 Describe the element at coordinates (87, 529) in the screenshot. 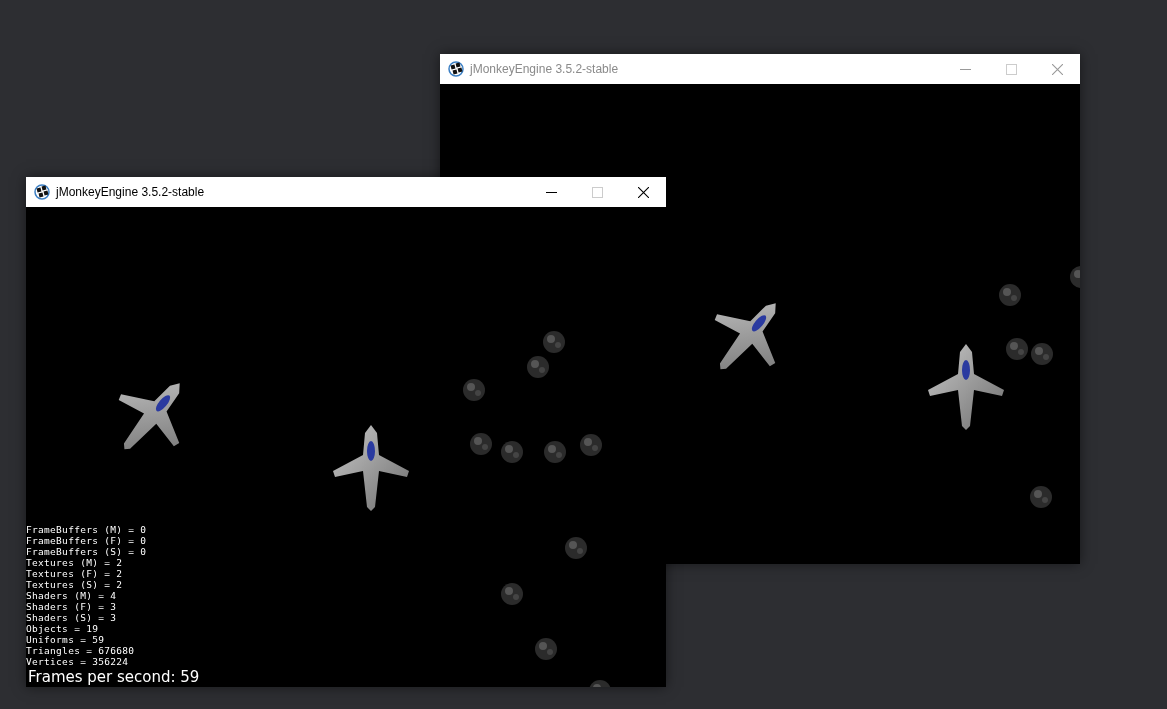

I see `stat-text: FrameBuffers (M) = 0` at that location.